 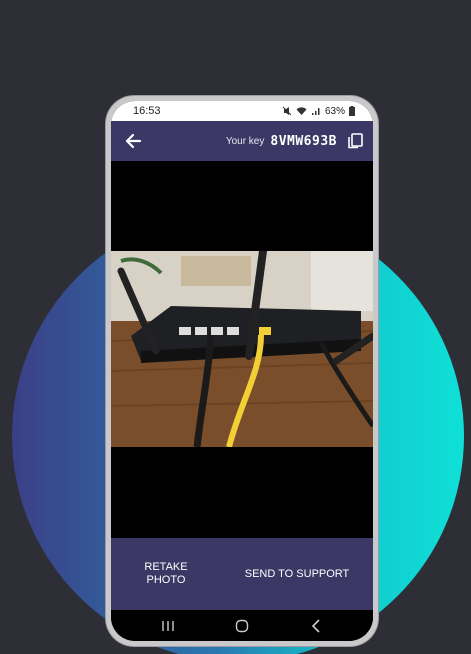 I want to click on status-bar: 16:53 63%, so click(x=242, y=111).